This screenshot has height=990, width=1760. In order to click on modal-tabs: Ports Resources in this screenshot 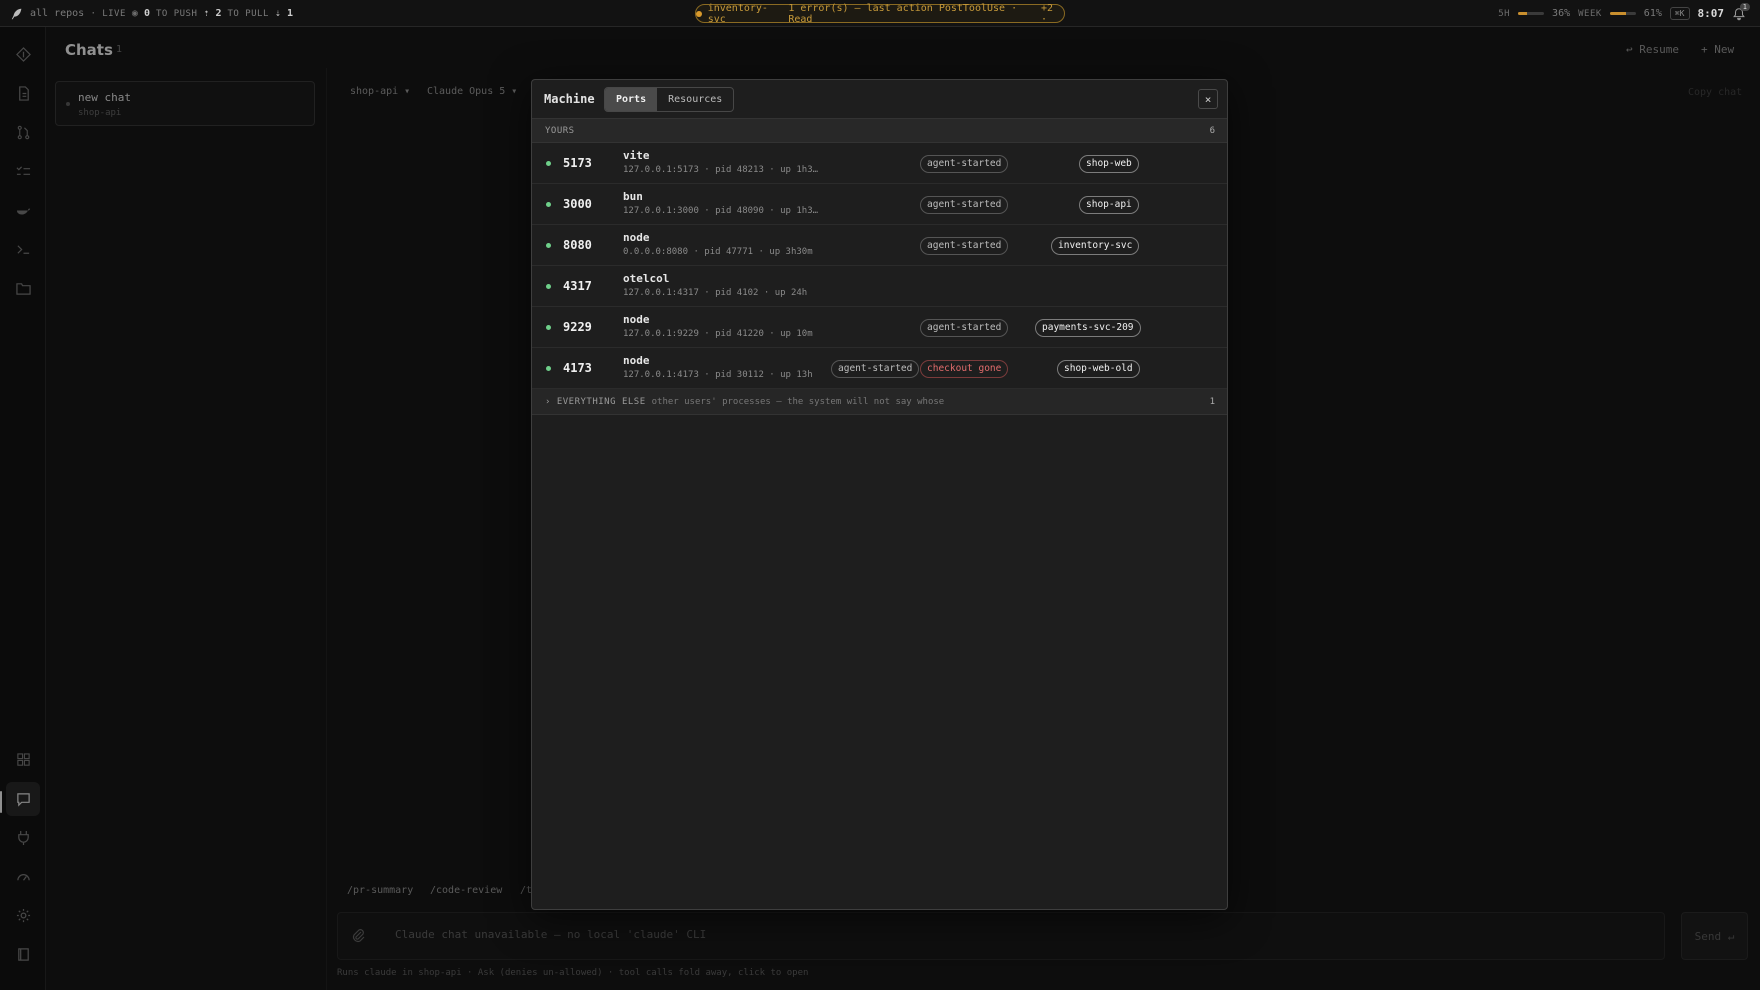, I will do `click(669, 99)`.